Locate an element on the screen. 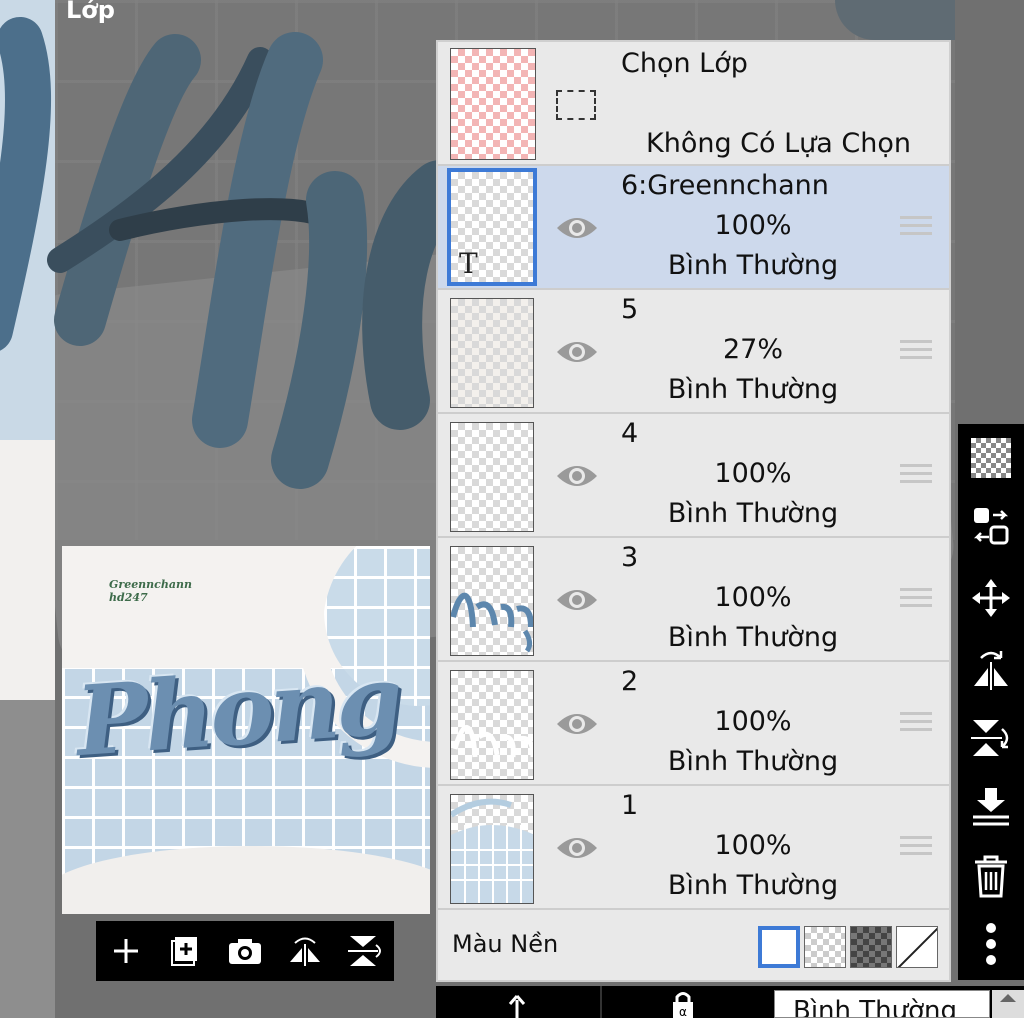 Image resolution: width=1024 pixels, height=1018 pixels. background-transparent-swatch is located at coordinates (825, 947).